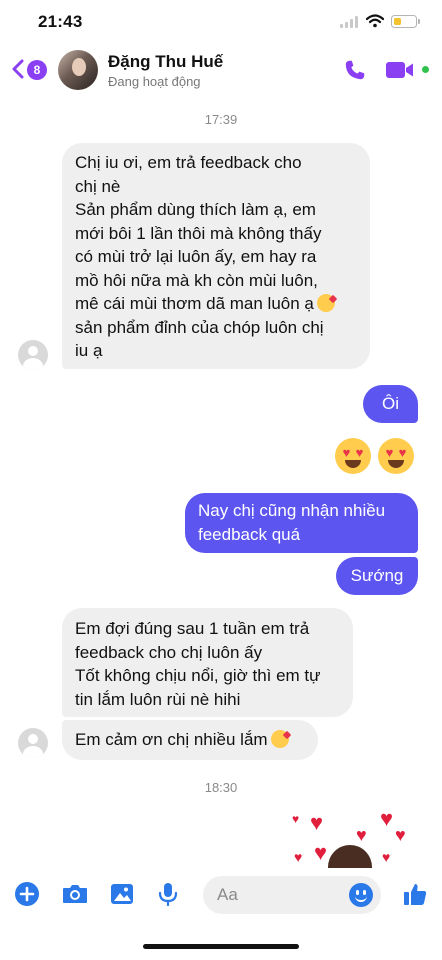 The image size is (442, 960). I want to click on message-line: có mùi trở lại luôn ấy, em hay ra, so click(196, 256).